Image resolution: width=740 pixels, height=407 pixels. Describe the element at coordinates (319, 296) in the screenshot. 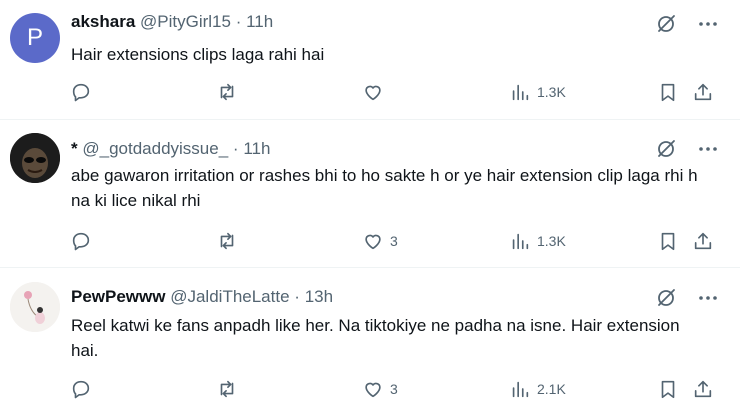

I see `timestamp: 13h` at that location.